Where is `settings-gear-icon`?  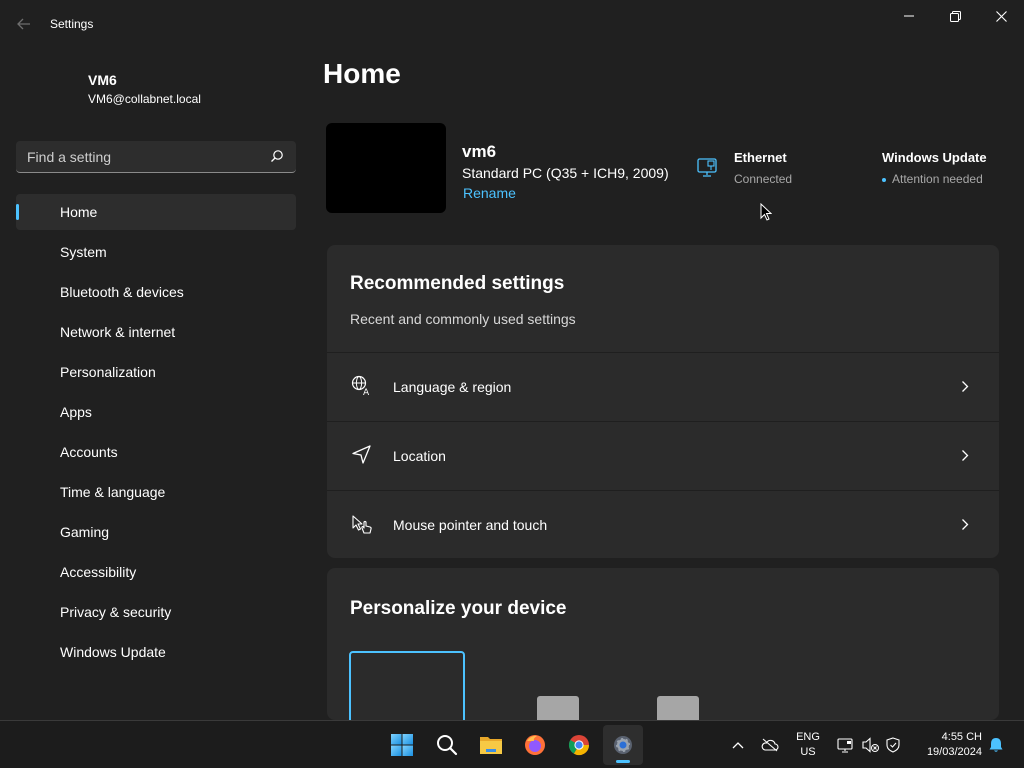
settings-gear-icon is located at coordinates (623, 745).